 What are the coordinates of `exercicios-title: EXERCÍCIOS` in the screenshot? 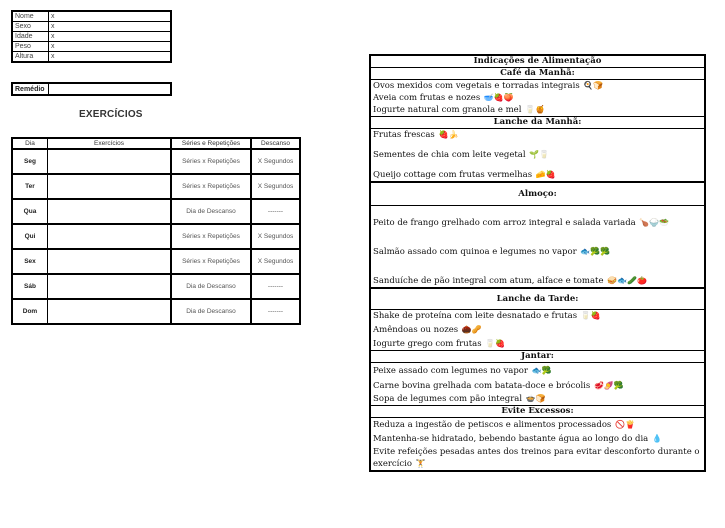 It's located at (111, 114).